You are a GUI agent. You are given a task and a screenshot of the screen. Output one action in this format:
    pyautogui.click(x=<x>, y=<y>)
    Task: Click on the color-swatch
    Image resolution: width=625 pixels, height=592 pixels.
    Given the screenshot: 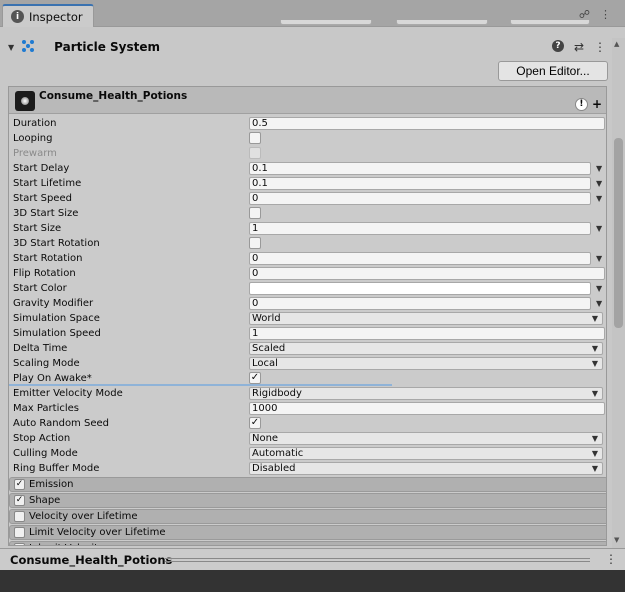 What is the action you would take?
    pyautogui.click(x=420, y=288)
    